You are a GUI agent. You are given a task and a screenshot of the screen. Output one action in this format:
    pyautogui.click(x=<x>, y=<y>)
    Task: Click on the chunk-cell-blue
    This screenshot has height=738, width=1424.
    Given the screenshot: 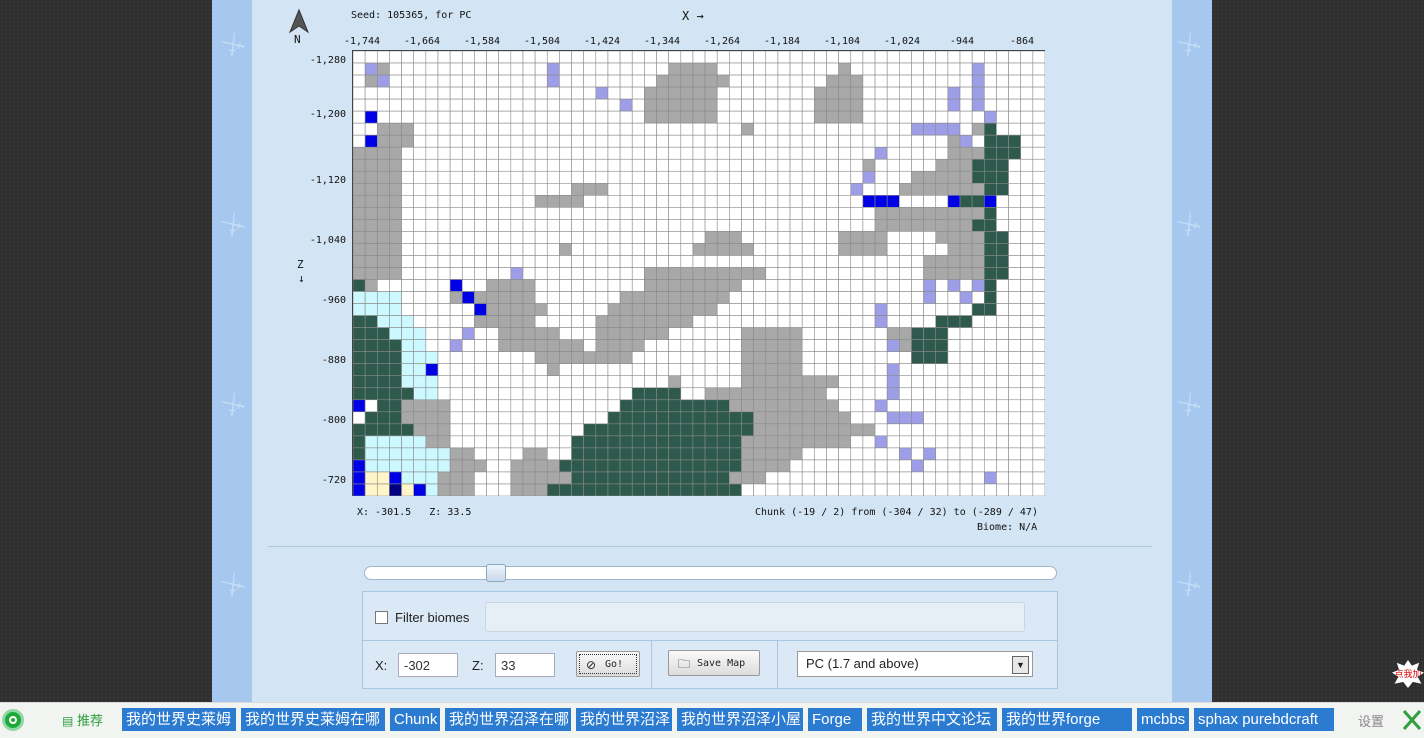 What is the action you would take?
    pyautogui.click(x=432, y=370)
    